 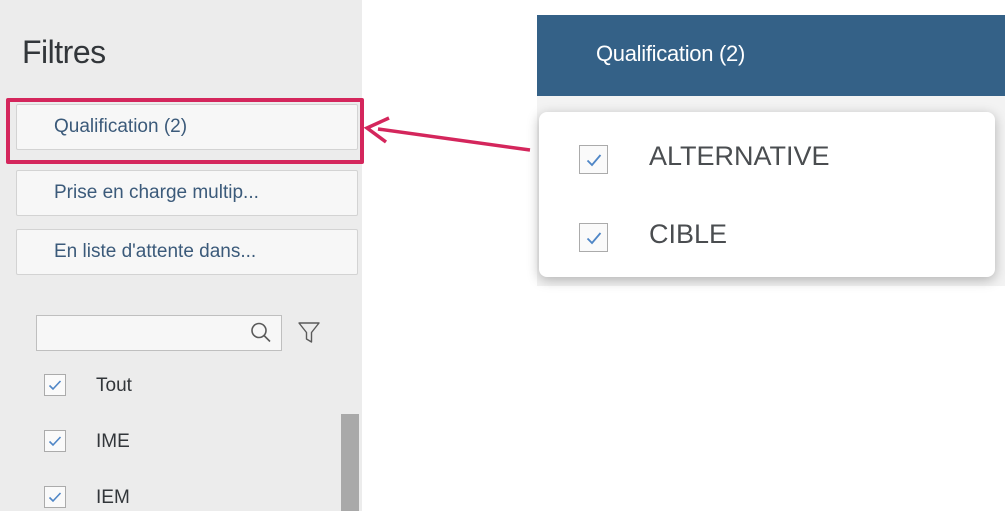 What do you see at coordinates (261, 333) in the screenshot?
I see `search-icon` at bounding box center [261, 333].